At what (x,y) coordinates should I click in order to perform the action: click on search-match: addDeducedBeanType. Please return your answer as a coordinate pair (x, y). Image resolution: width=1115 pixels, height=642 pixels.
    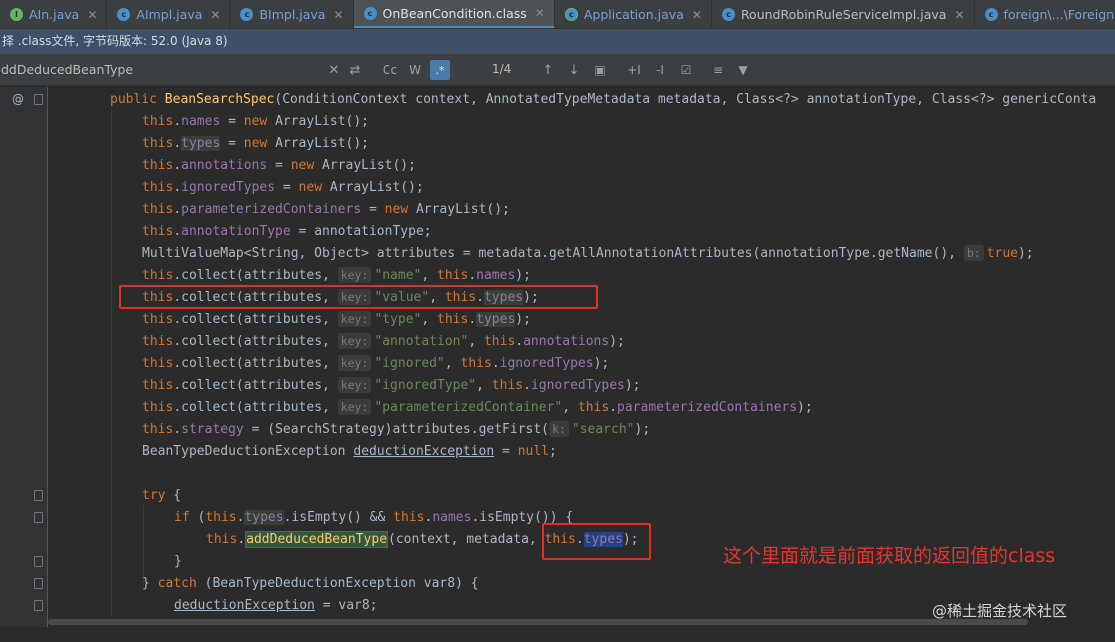
    Looking at the image, I should click on (317, 539).